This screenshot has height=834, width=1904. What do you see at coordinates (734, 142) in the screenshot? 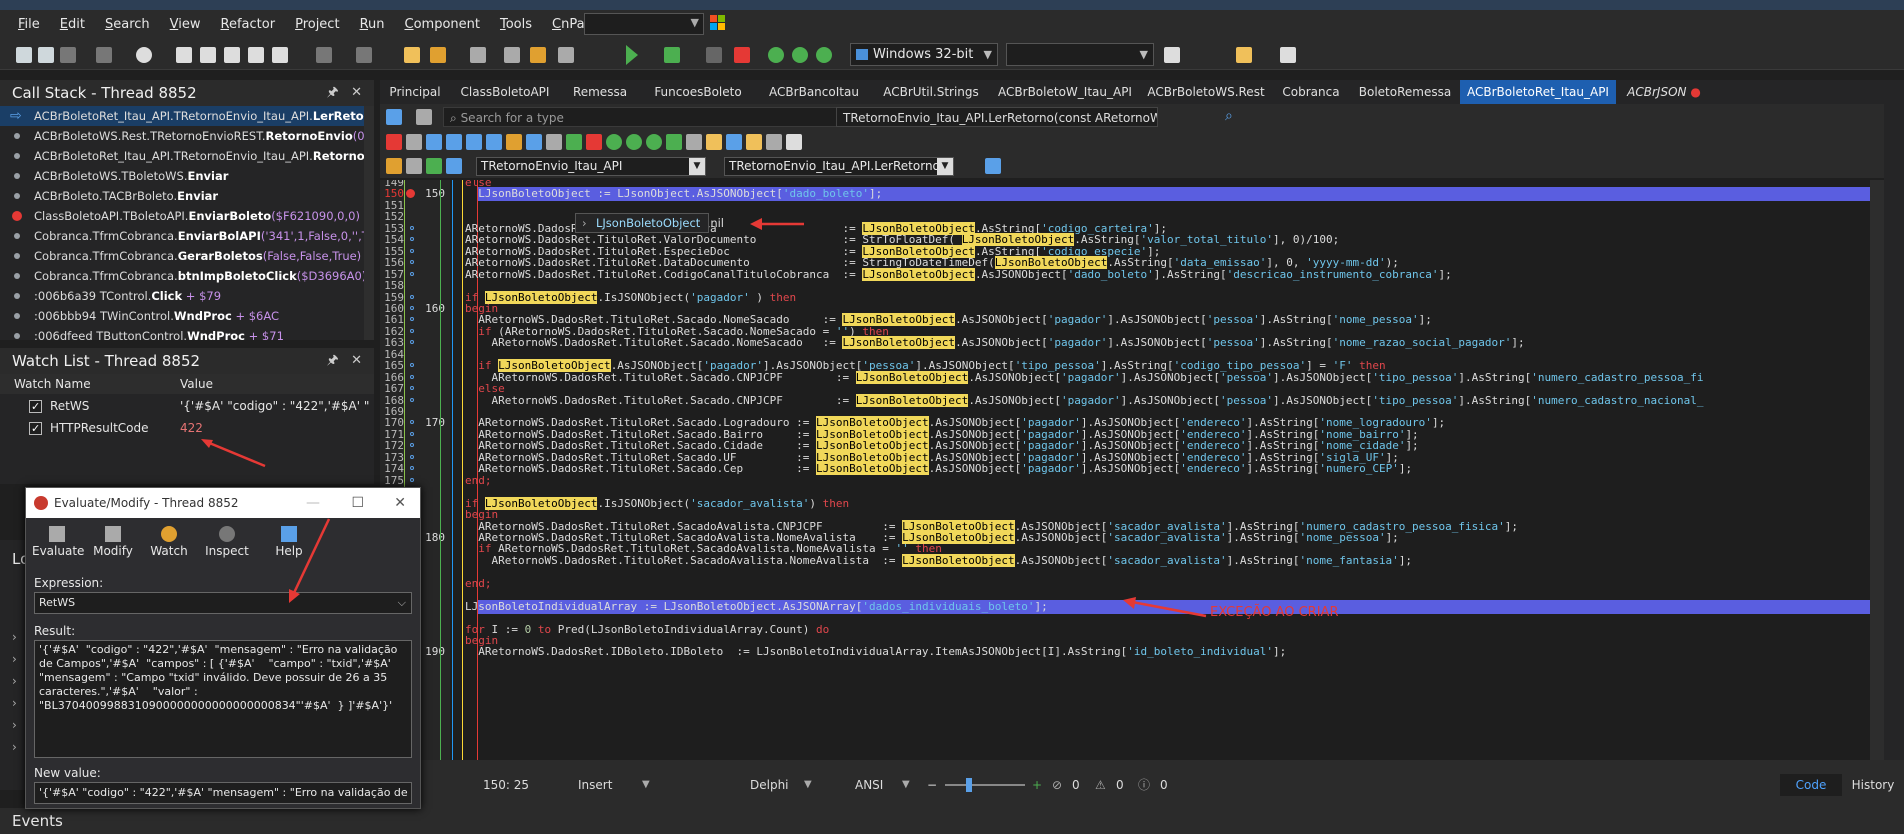
I see `grid-icon` at bounding box center [734, 142].